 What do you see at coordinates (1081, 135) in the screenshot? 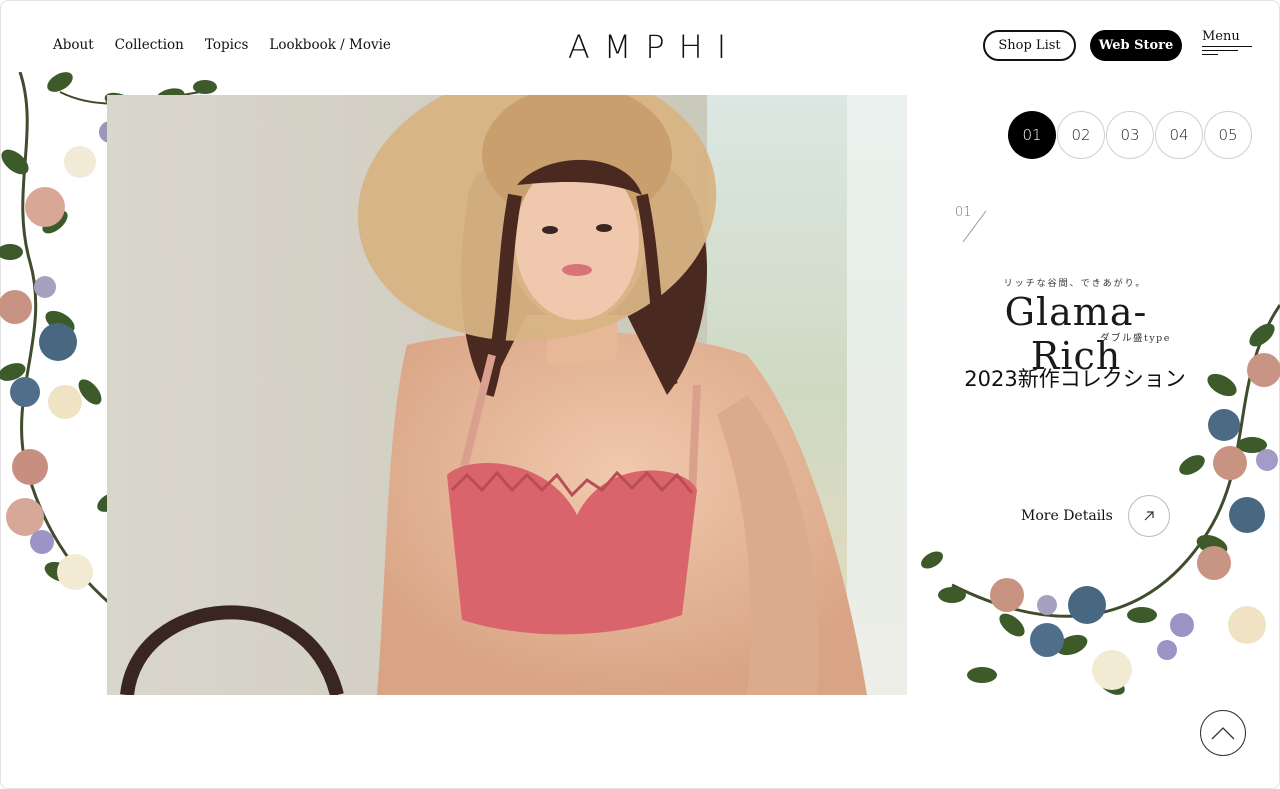
I see `slide-tab-02: 02` at bounding box center [1081, 135].